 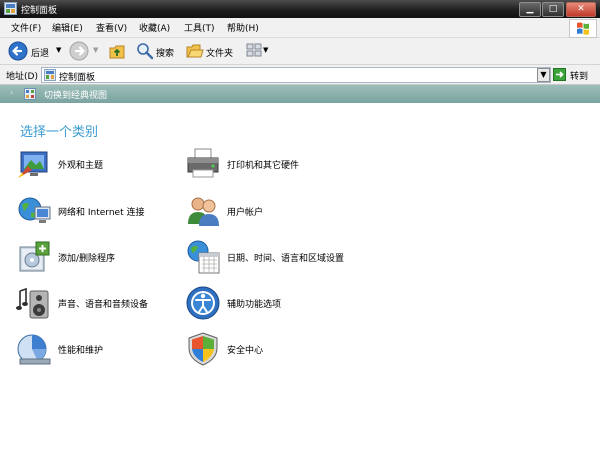 What do you see at coordinates (67, 27) in the screenshot?
I see `menu-edit: 编辑(E)` at bounding box center [67, 27].